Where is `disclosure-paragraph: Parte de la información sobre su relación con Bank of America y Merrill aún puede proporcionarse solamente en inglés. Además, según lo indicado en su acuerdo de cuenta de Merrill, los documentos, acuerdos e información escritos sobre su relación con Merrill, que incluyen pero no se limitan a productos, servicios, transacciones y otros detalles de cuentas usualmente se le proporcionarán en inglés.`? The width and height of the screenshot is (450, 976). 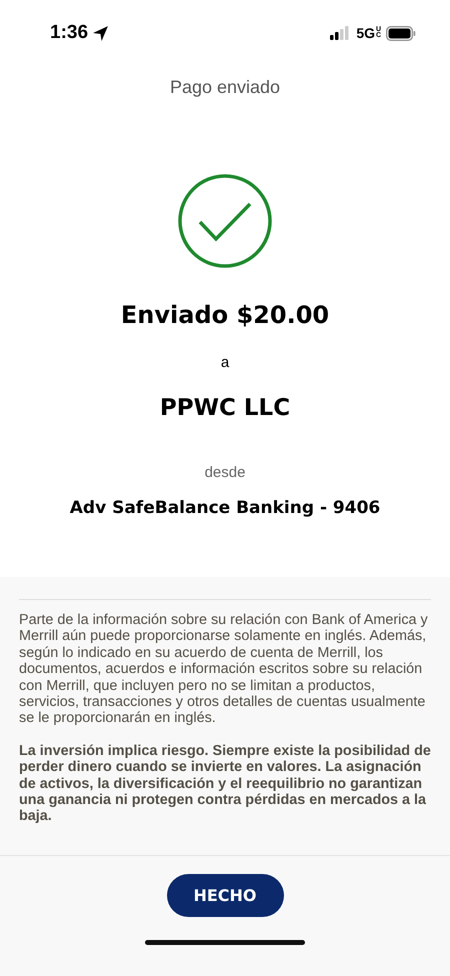 disclosure-paragraph: Parte de la información sobre su relación con Bank of America y Merrill aún puede proporcionarse solamente en inglés. Además, según lo indicado en su acuerdo de cuenta de Merrill, los documentos, acuerdos e información escritos sobre su relación con Merrill, que incluyen pero no se limitan a productos, servicios, transacciones y otros detalles de cuentas usualmente se le proporcionarán en inglés. is located at coordinates (224, 669).